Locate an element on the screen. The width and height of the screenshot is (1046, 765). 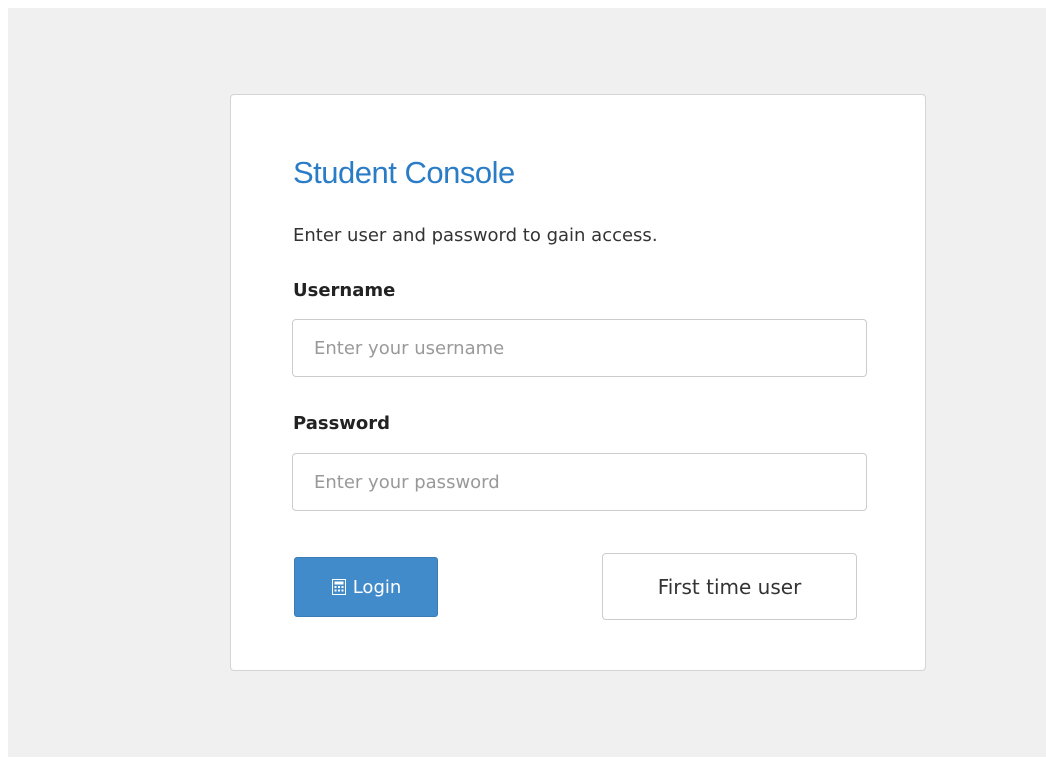
username-input is located at coordinates (579, 348).